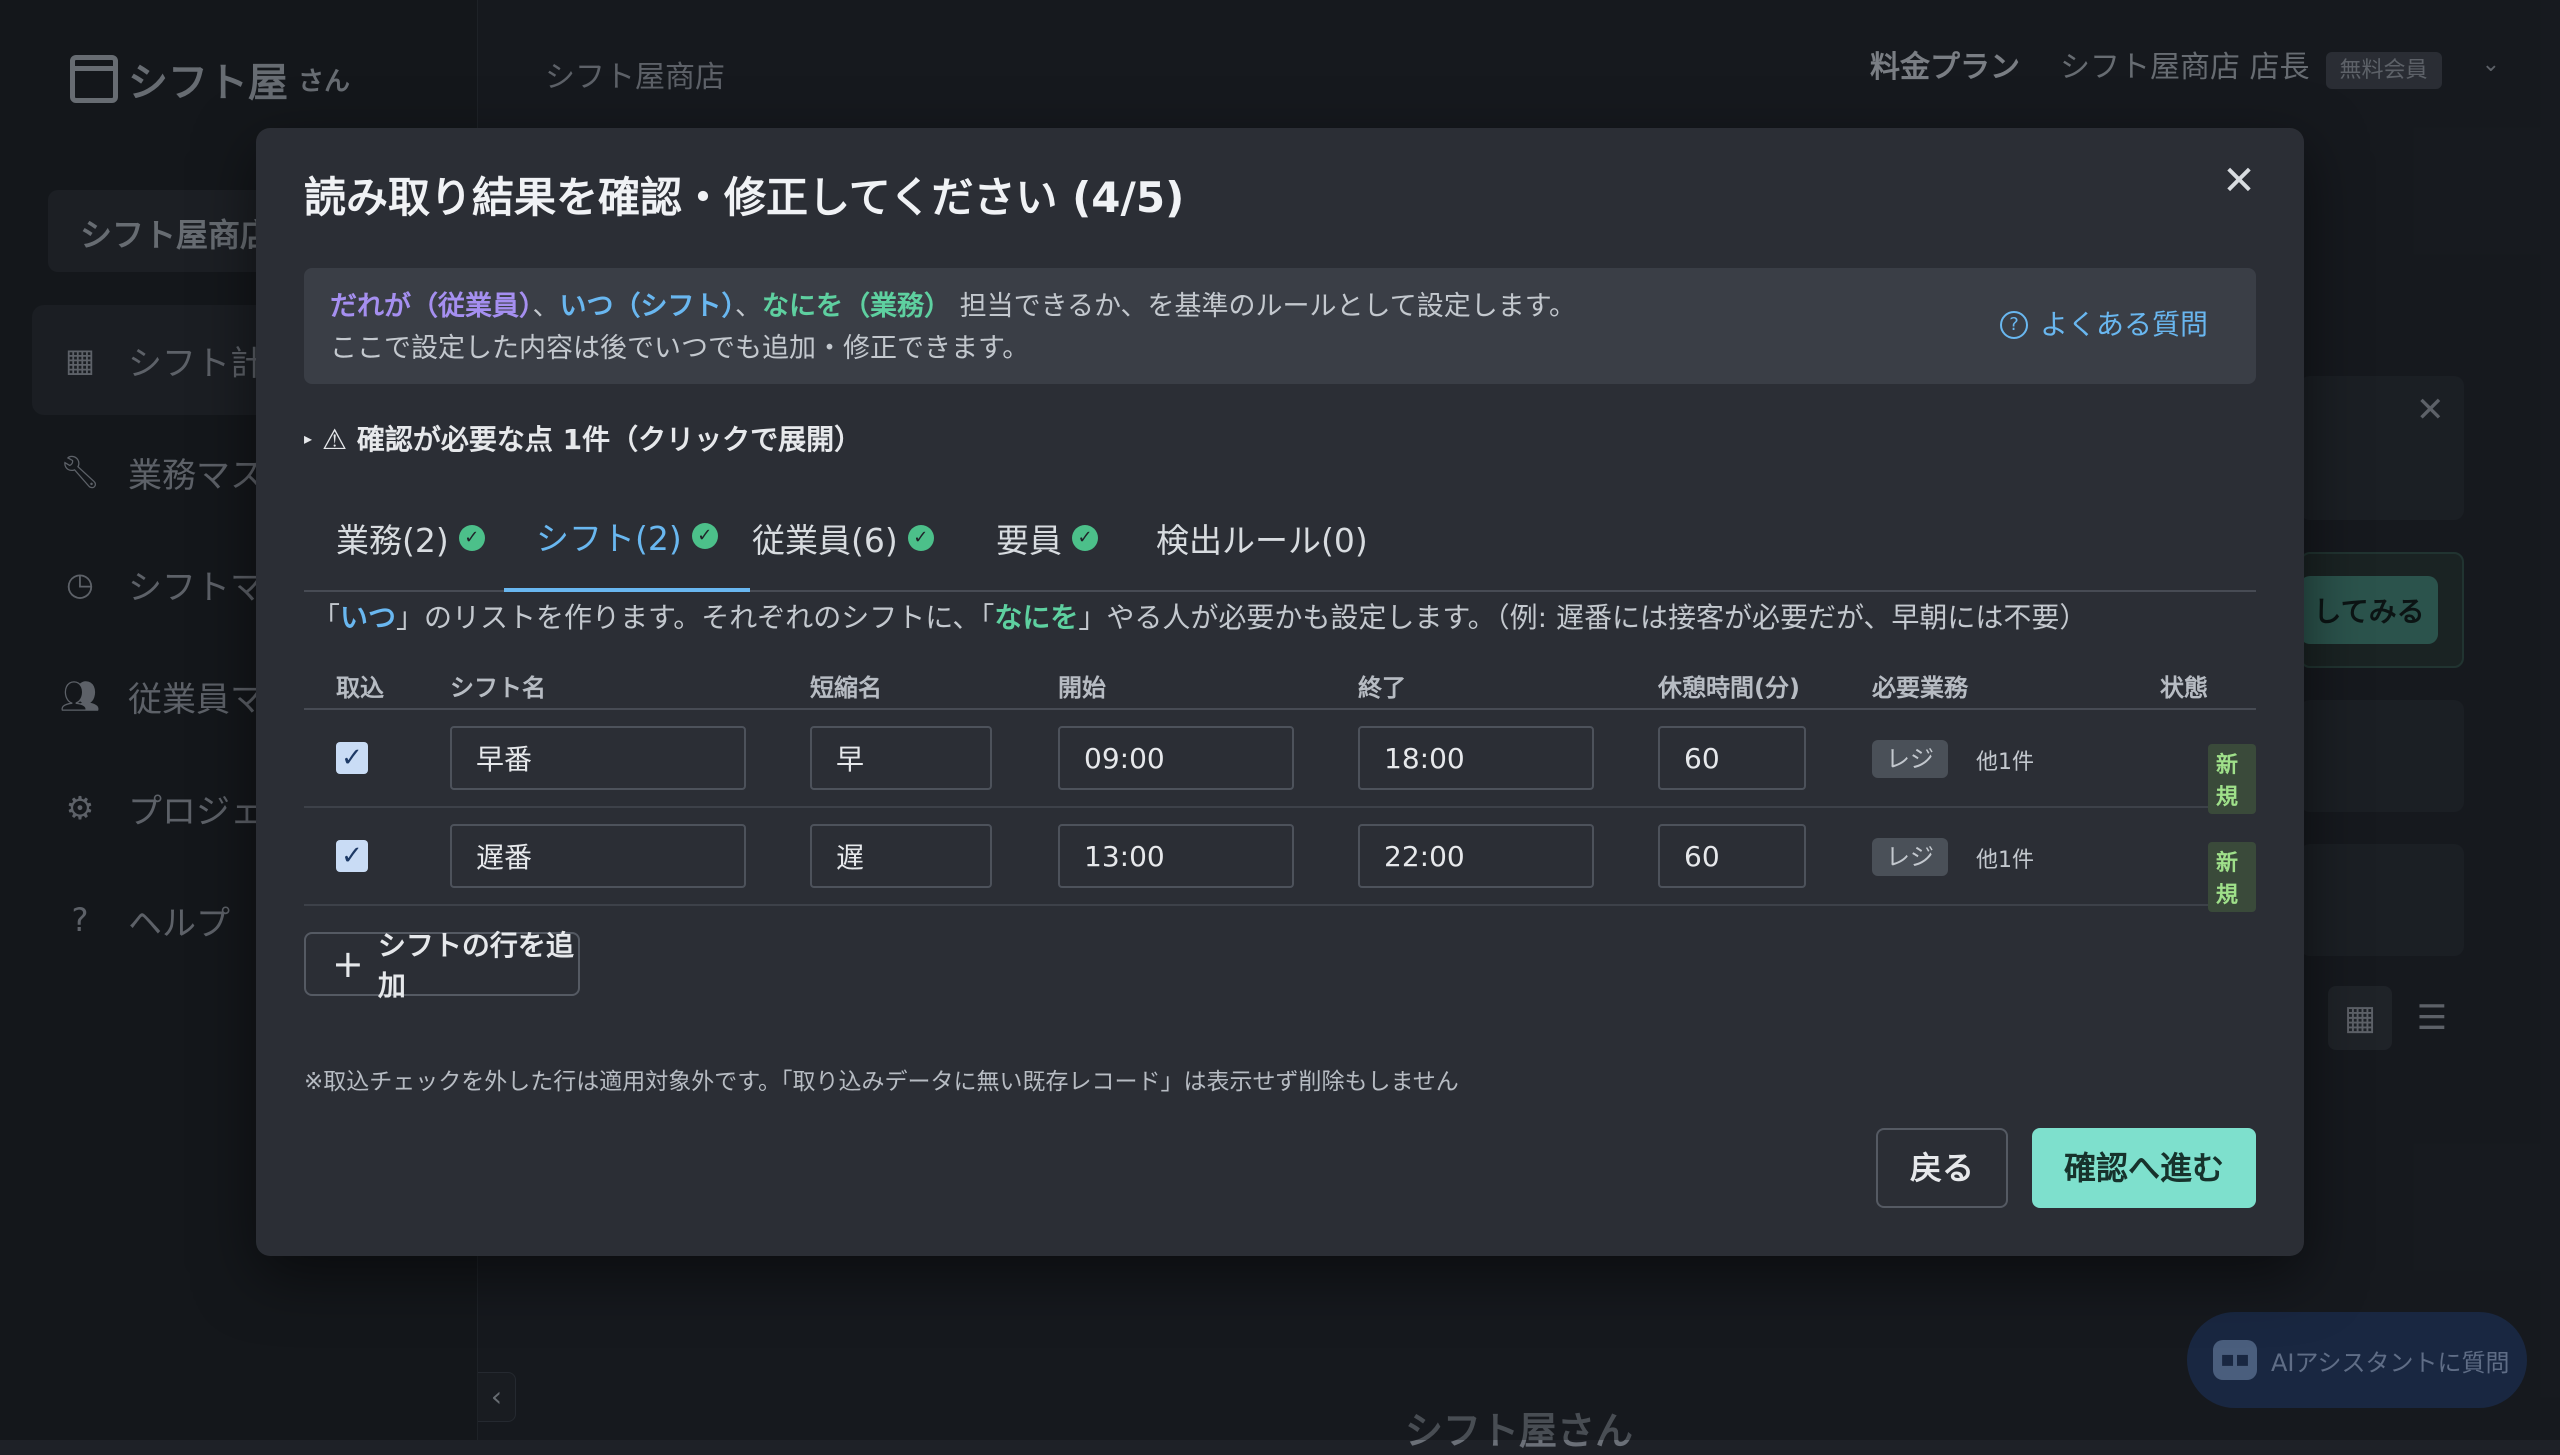 The height and width of the screenshot is (1455, 2560). I want to click on tab-shifts: シフト(2) ✓, so click(627, 538).